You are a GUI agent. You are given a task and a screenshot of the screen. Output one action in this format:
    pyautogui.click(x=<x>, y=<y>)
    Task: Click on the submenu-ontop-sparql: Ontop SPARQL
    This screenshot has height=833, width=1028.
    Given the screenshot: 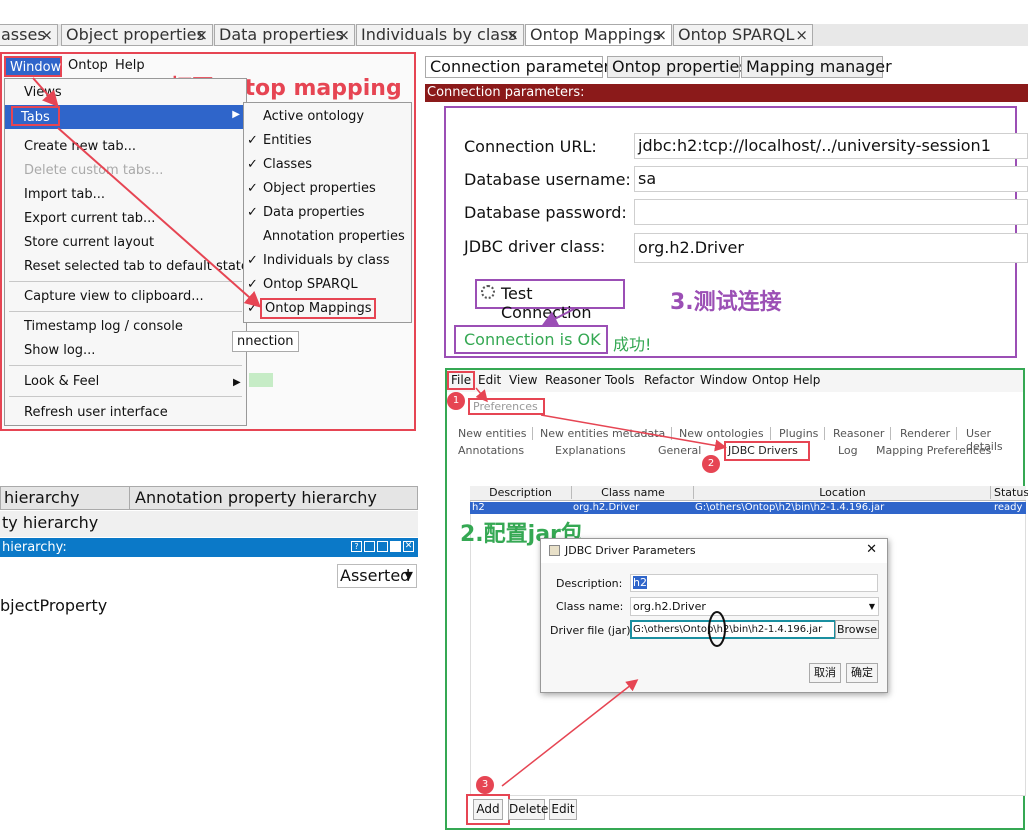 What is the action you would take?
    pyautogui.click(x=310, y=284)
    